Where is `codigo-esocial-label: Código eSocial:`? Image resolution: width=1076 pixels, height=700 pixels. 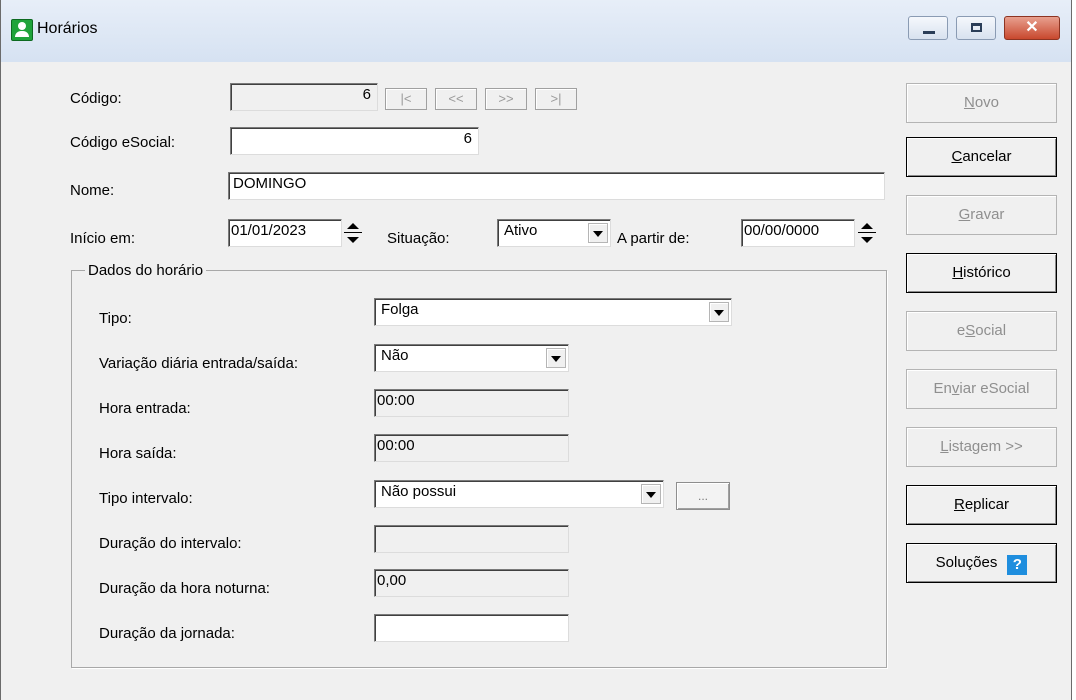 codigo-esocial-label: Código eSocial: is located at coordinates (123, 142).